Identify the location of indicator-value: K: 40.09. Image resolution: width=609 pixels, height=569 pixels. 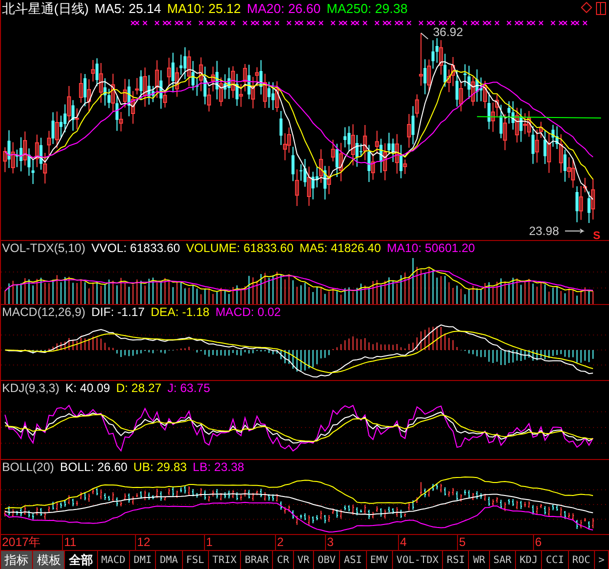
(87, 388).